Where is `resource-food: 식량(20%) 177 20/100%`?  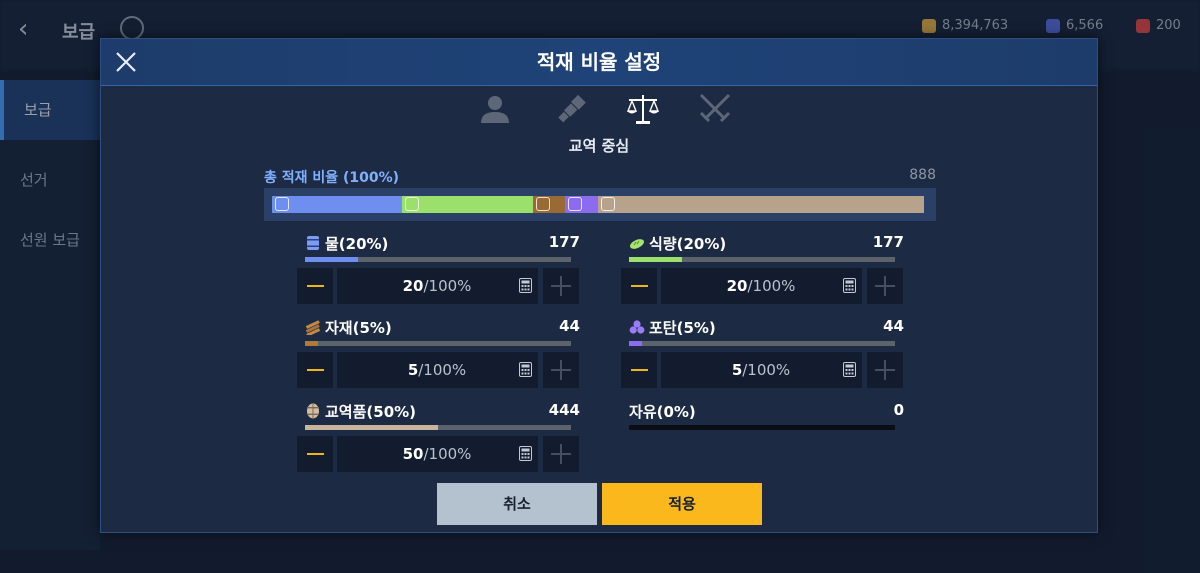
resource-food: 식량(20%) 177 20/100% is located at coordinates (762, 268).